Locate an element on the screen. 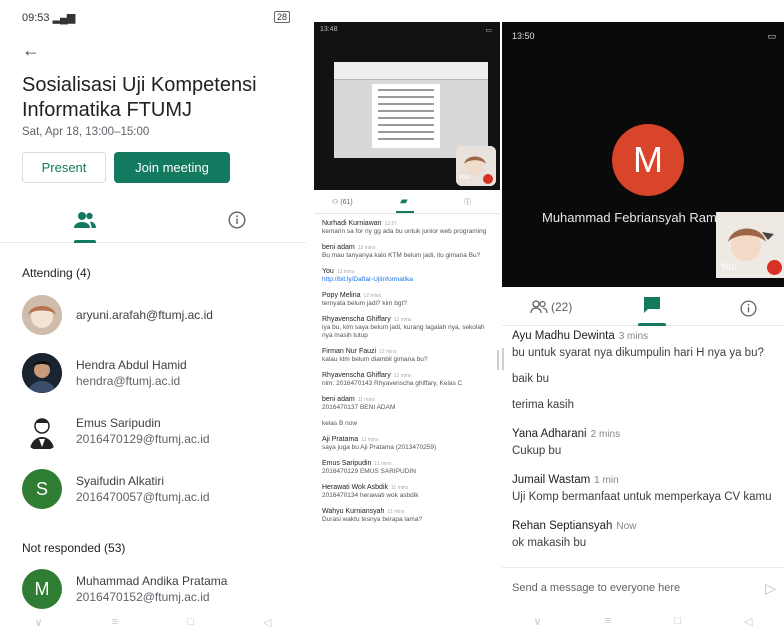 This screenshot has width=784, height=633. author-name: Ayu Madhu Dewinta is located at coordinates (563, 336).